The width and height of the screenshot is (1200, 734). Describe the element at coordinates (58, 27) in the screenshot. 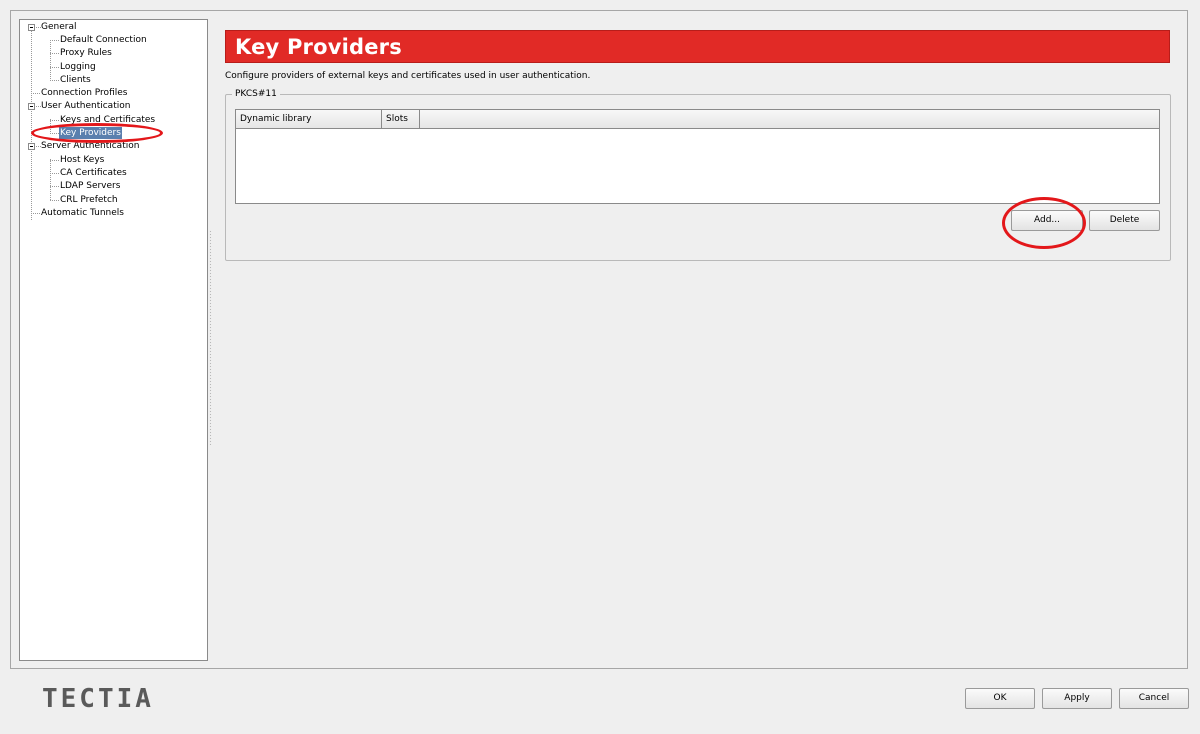

I see `tree-item-general: General` at that location.